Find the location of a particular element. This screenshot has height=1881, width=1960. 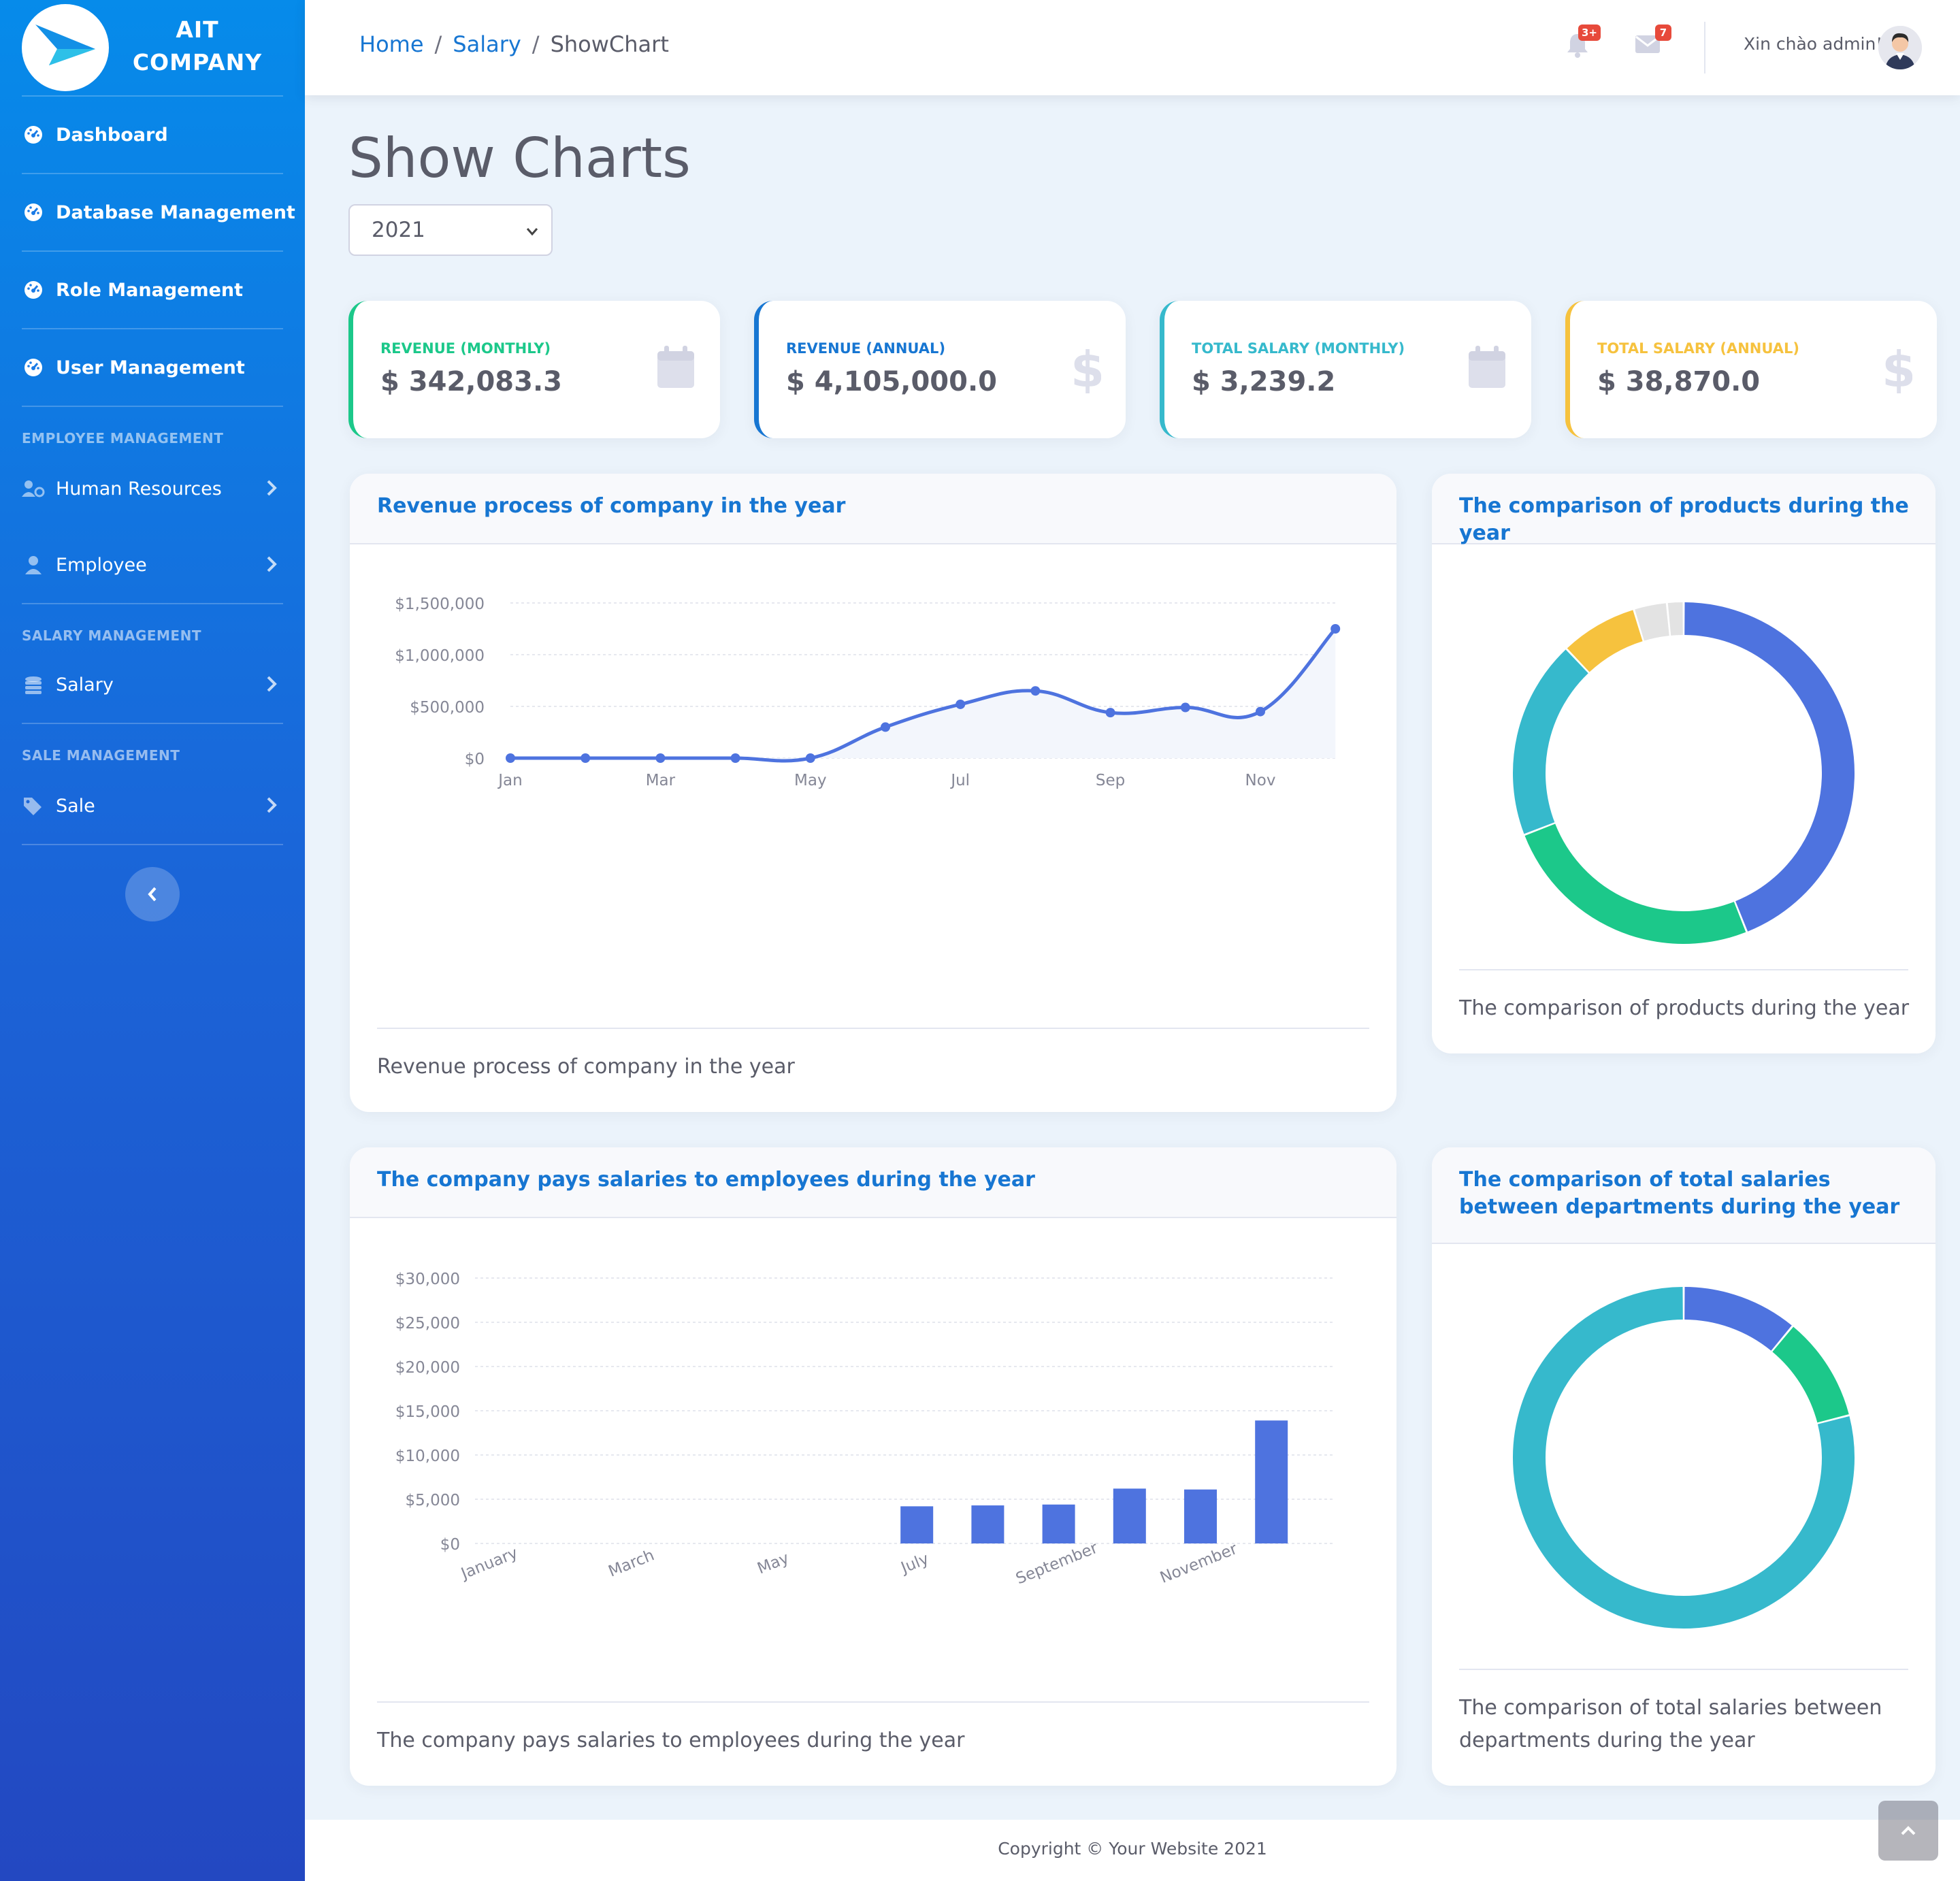

x-tick-label: January is located at coordinates (489, 1564).